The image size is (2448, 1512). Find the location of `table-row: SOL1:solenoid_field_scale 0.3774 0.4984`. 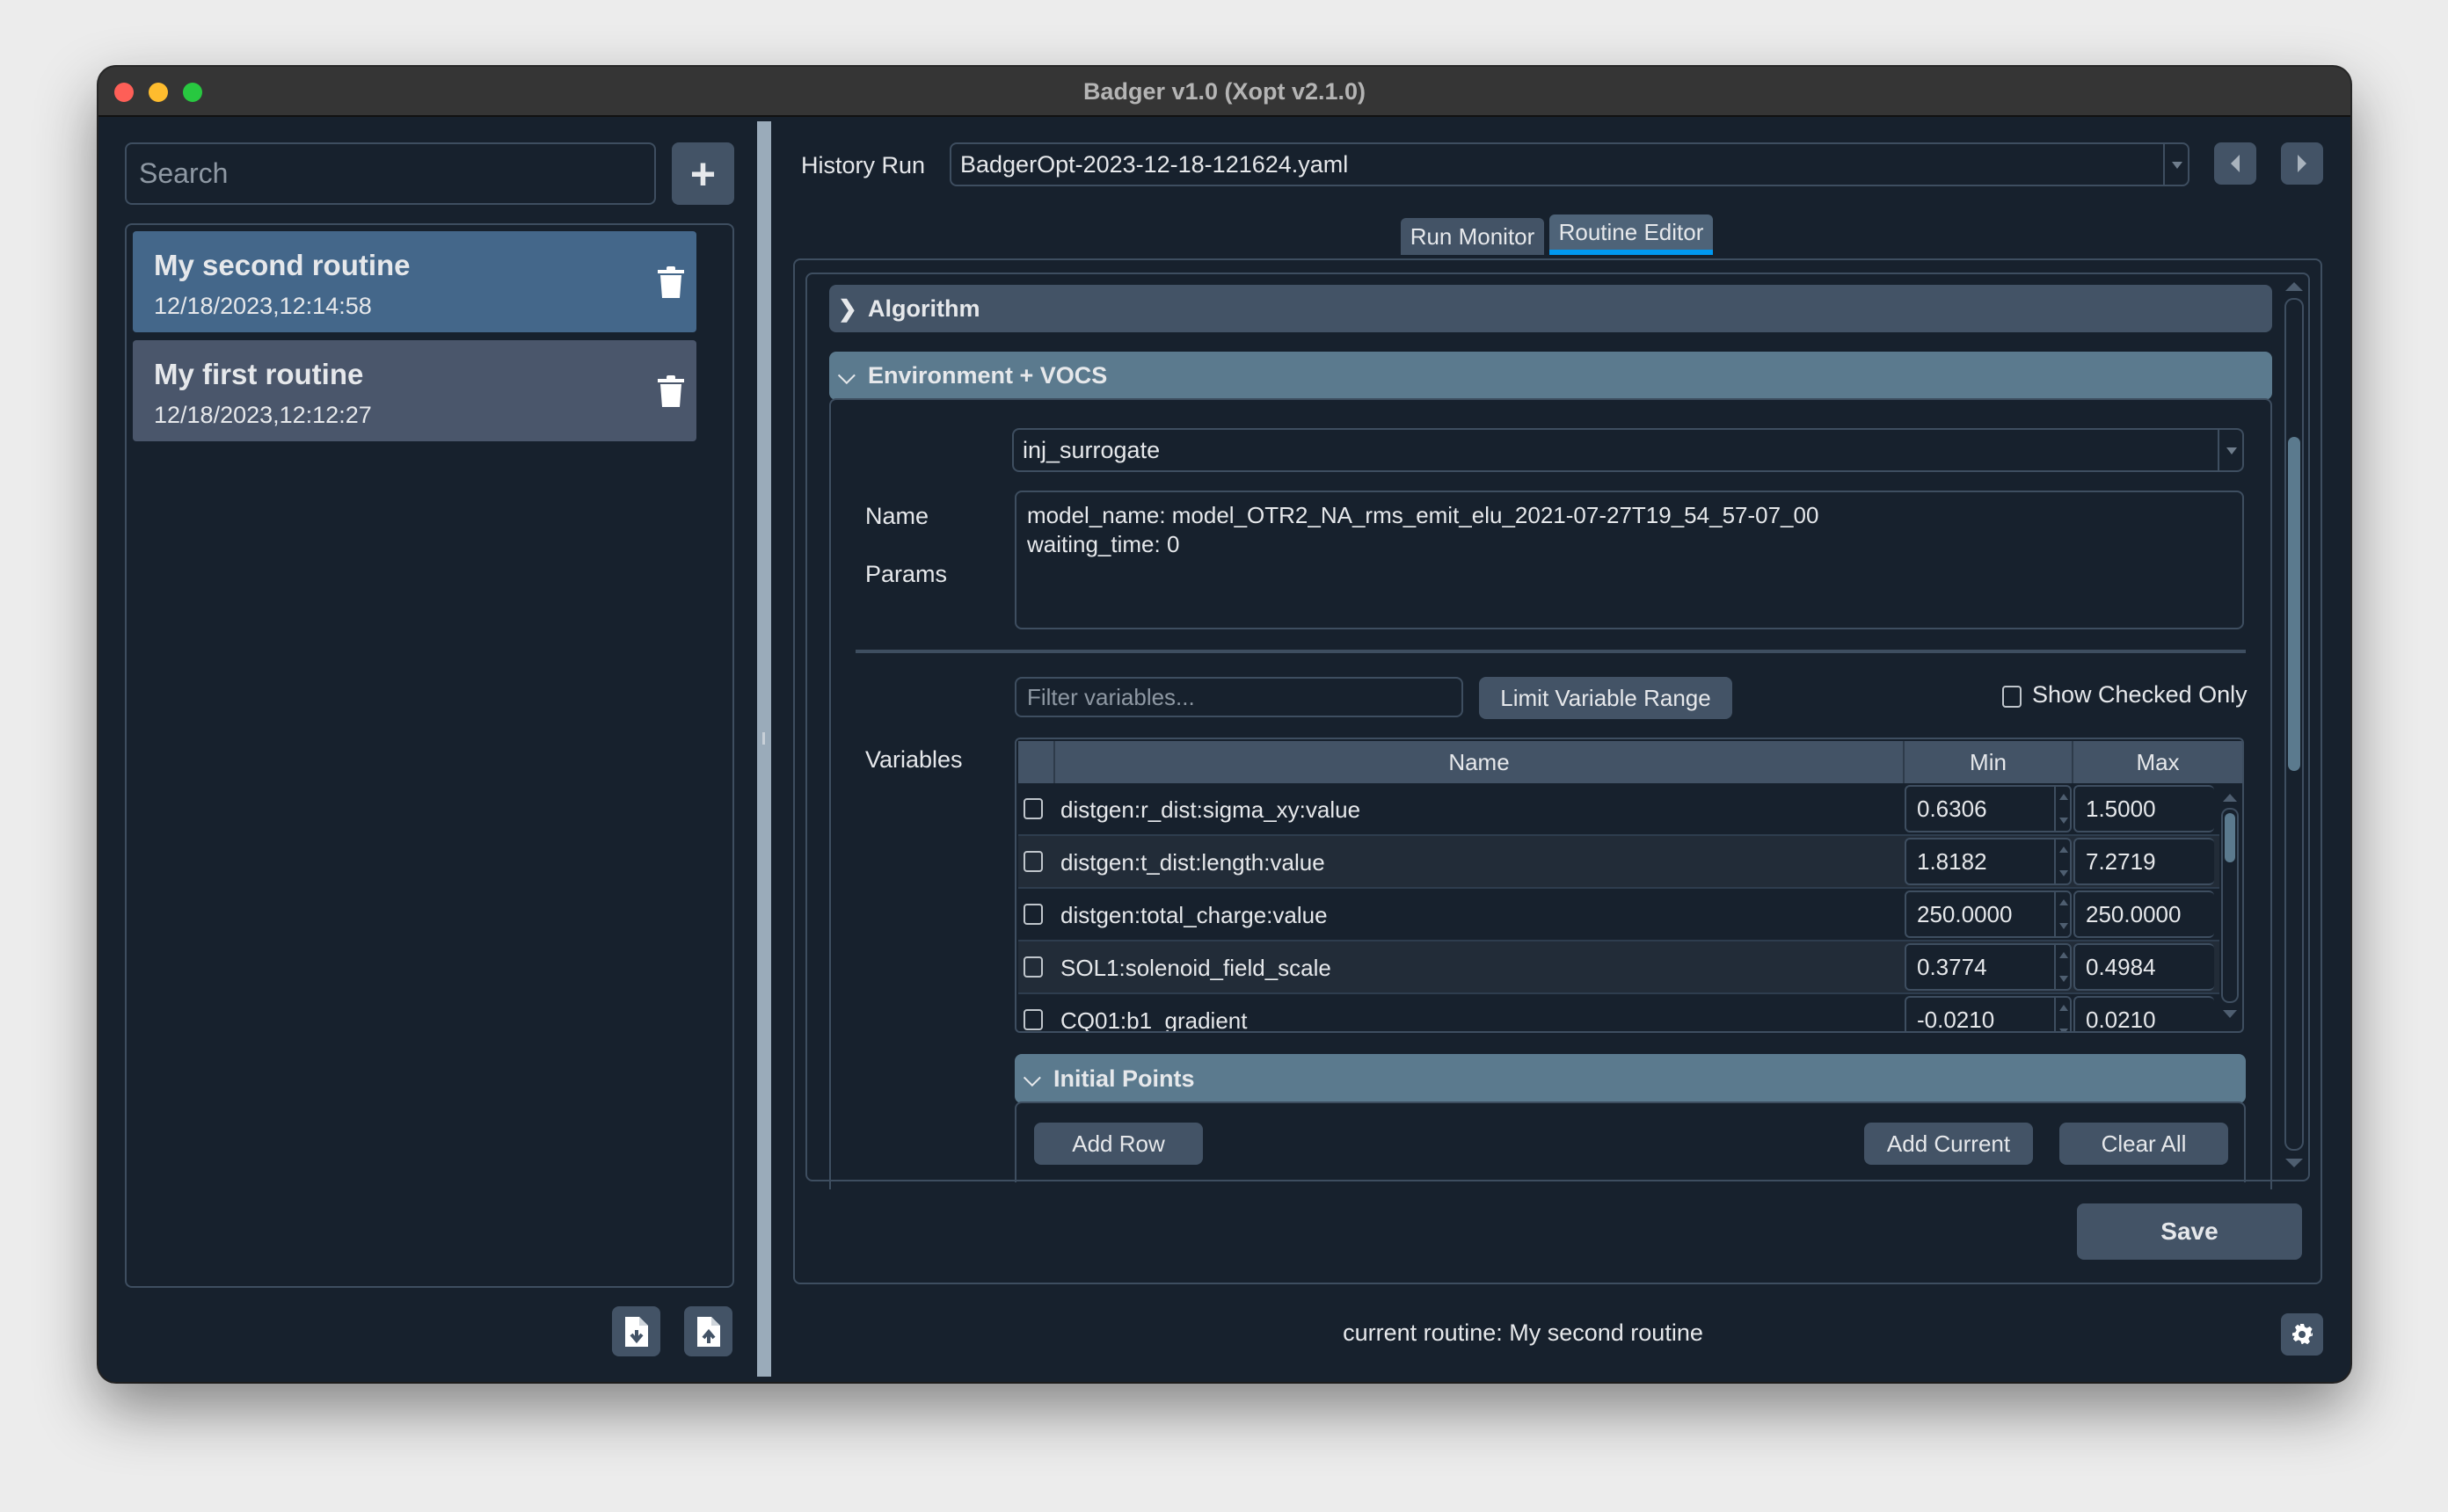

table-row: SOL1:solenoid_field_scale 0.3774 0.4984 is located at coordinates (1618, 968).